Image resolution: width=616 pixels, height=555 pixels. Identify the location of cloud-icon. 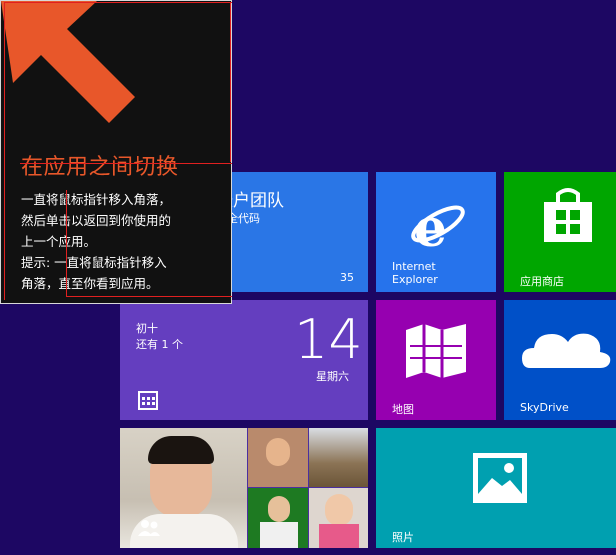
(566, 350).